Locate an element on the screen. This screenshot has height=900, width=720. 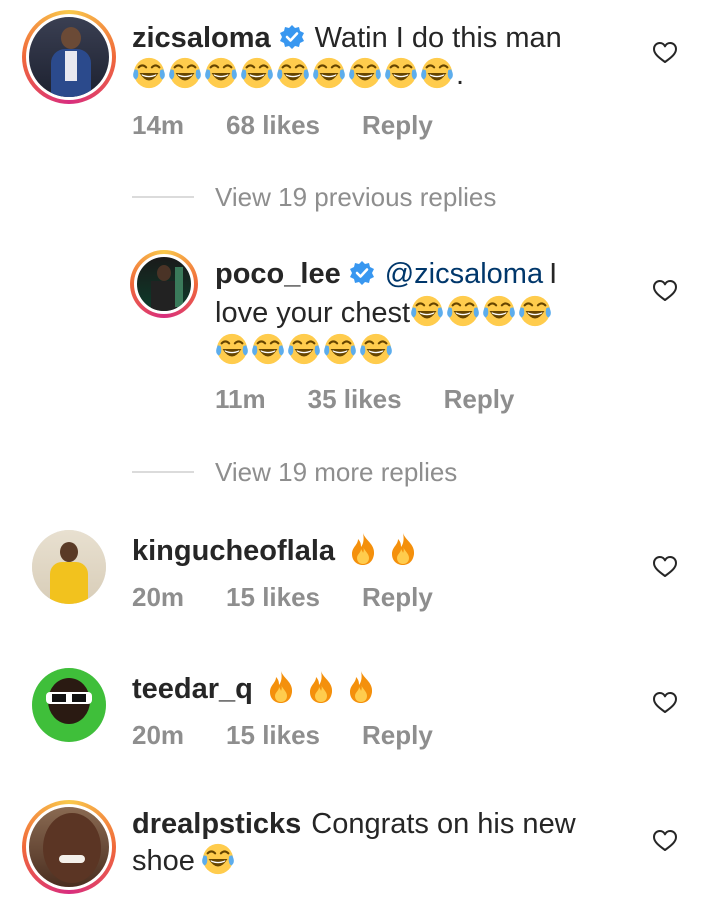
comment-text: shoe is located at coordinates (163, 861).